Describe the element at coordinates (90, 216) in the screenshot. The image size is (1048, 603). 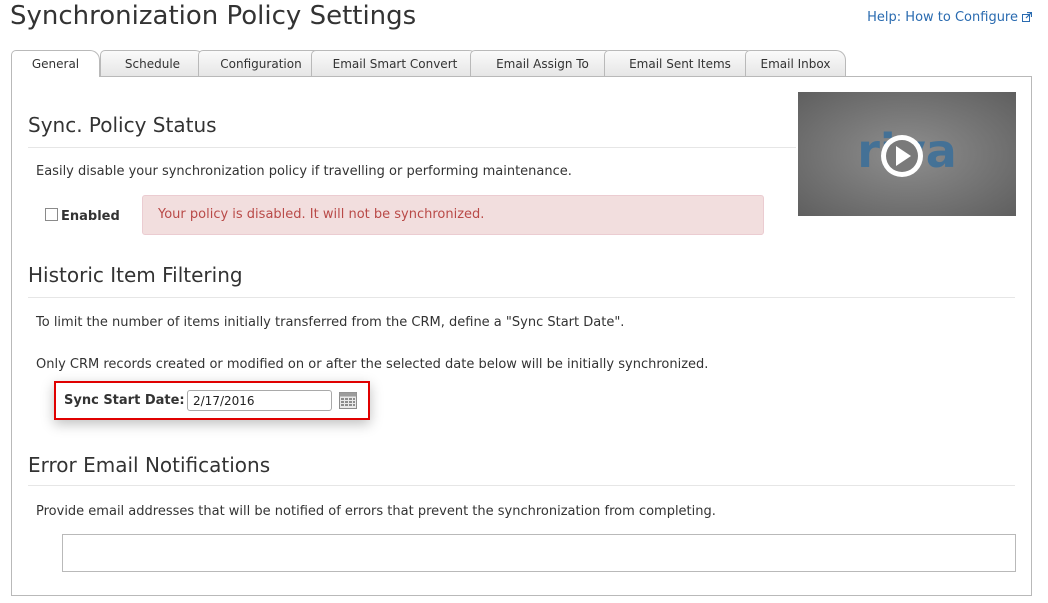
I see `enabled-label: Enabled` at that location.